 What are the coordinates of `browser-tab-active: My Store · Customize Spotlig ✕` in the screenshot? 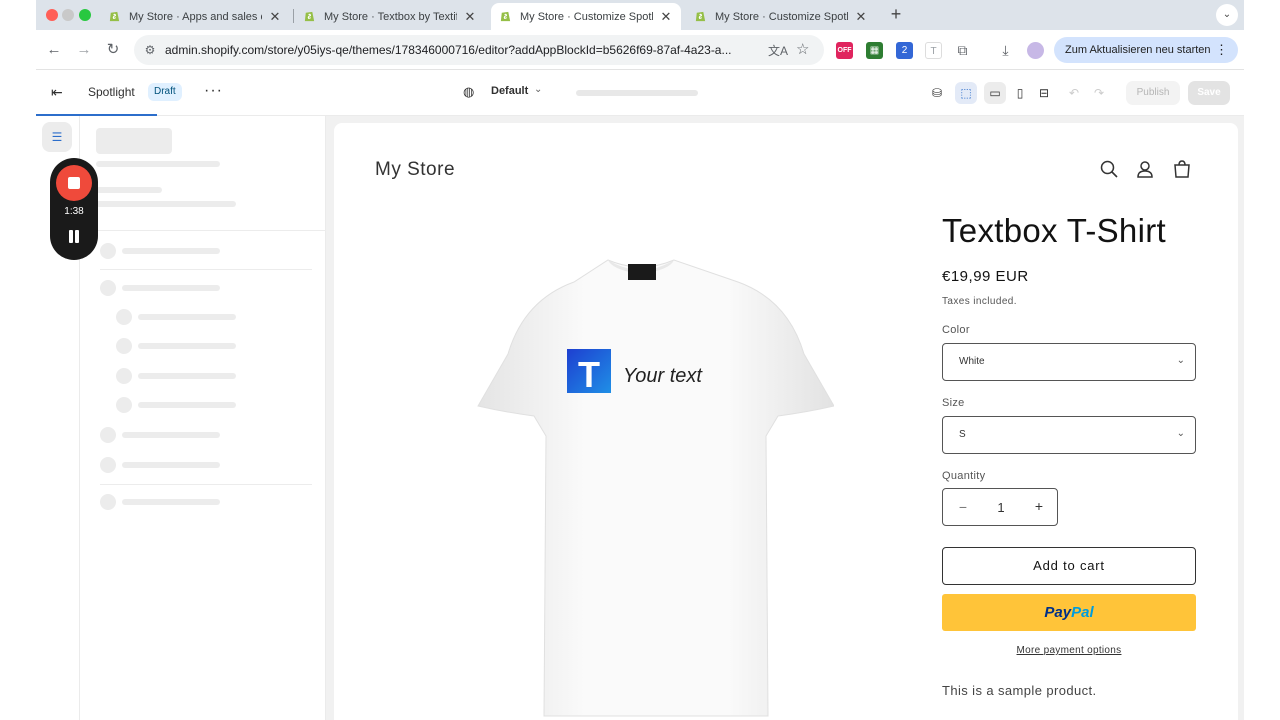 It's located at (586, 16).